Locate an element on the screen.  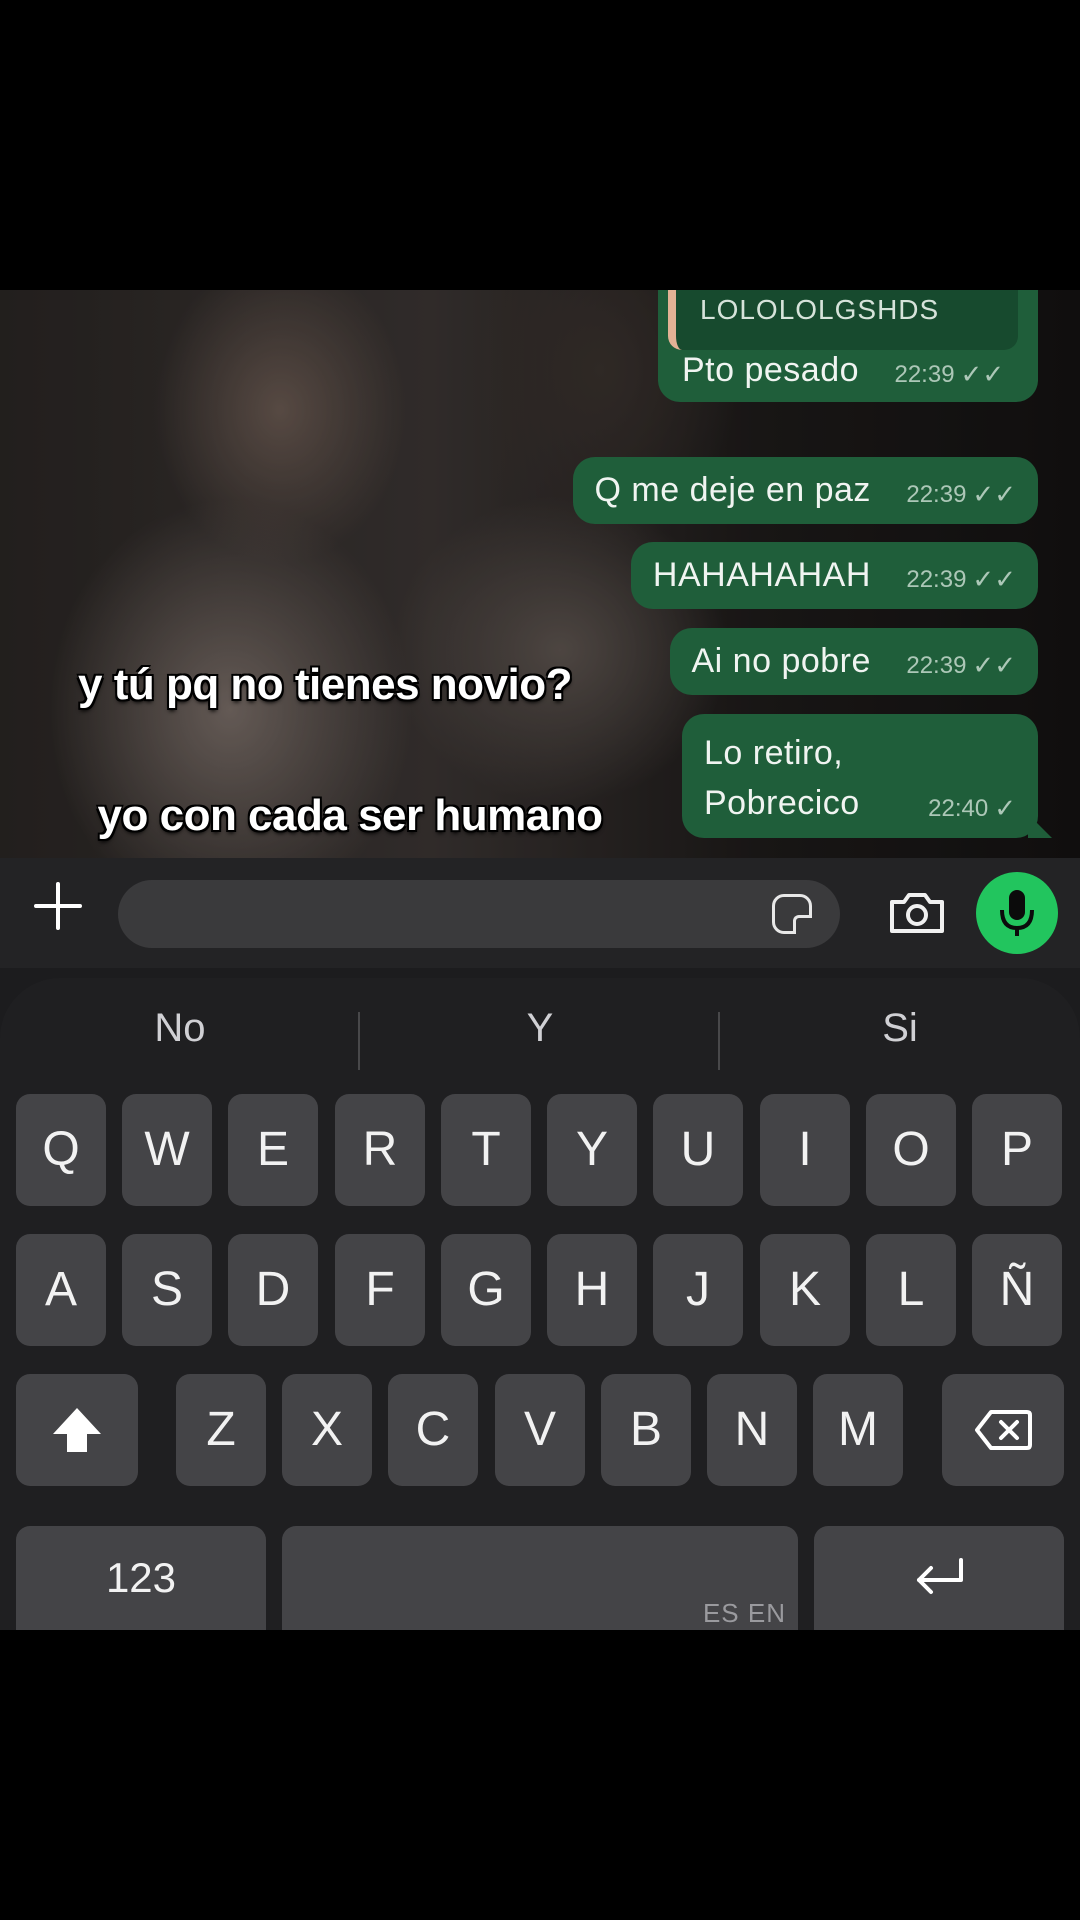
space-key: ES EN is located at coordinates (540, 1578).